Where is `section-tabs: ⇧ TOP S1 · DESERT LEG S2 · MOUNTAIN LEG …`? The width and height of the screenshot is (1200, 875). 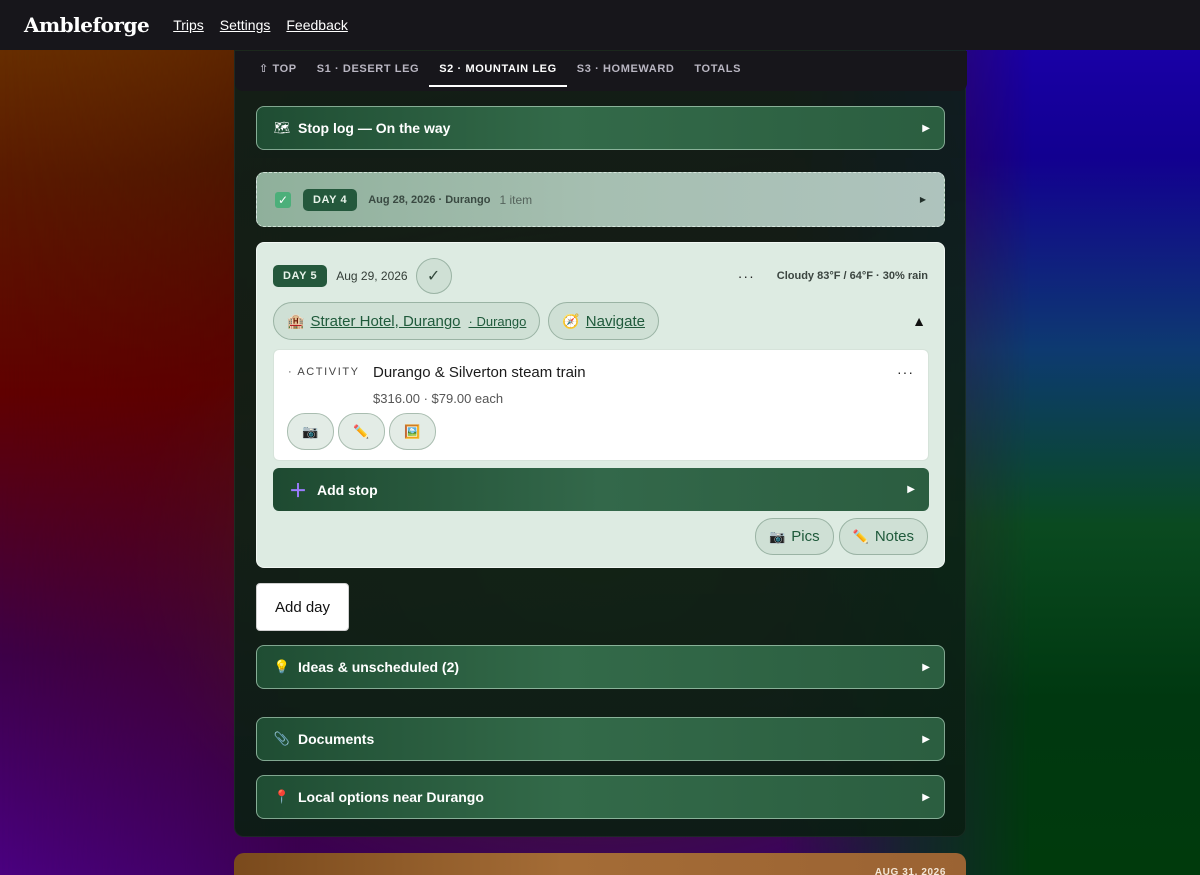
section-tabs: ⇧ TOP S1 · DESERT LEG S2 · MOUNTAIN LEG … is located at coordinates (601, 71).